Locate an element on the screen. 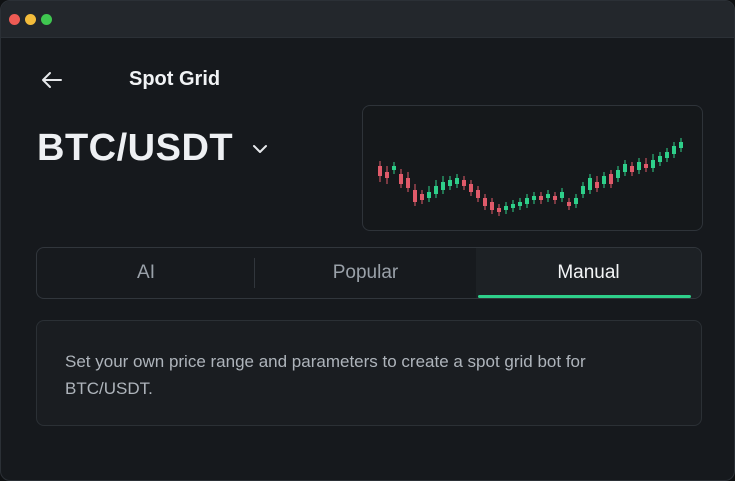 The height and width of the screenshot is (481, 735). maximize-window-button is located at coordinates (46, 19).